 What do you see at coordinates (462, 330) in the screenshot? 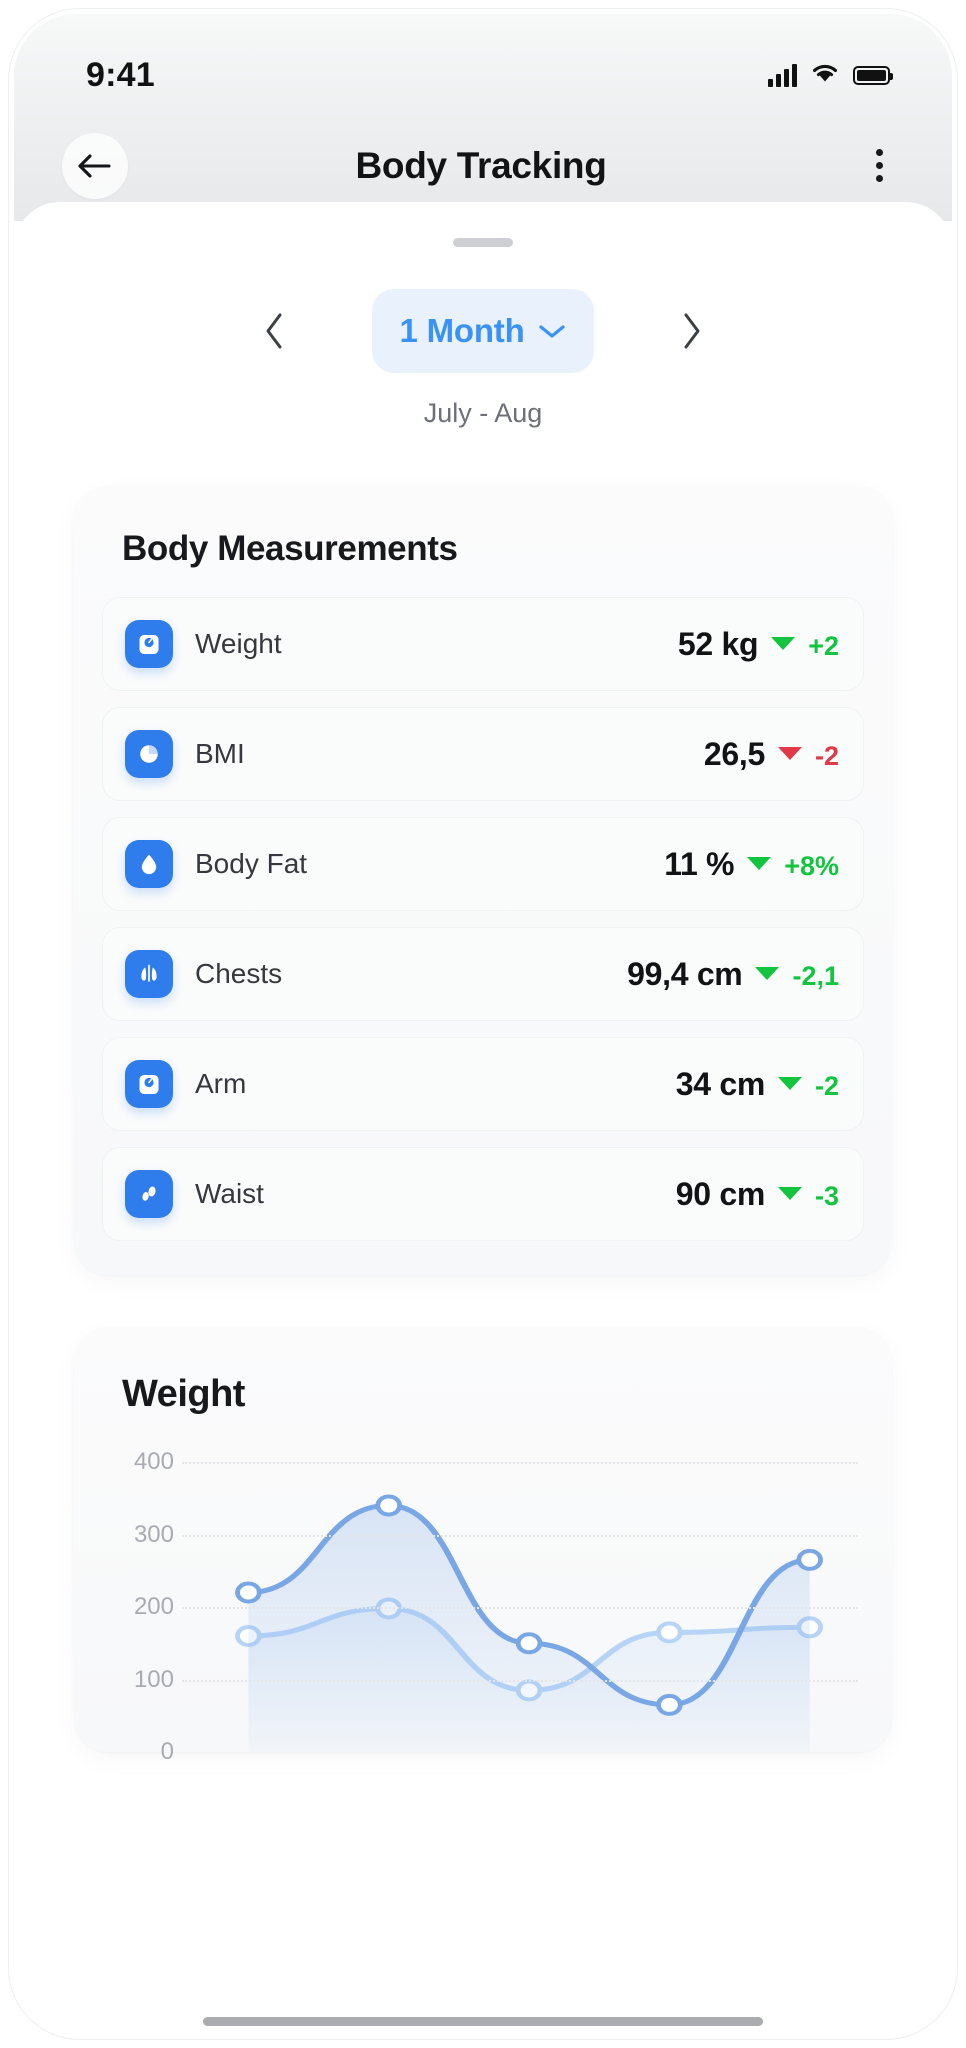
I see `period-label: 1 Month` at bounding box center [462, 330].